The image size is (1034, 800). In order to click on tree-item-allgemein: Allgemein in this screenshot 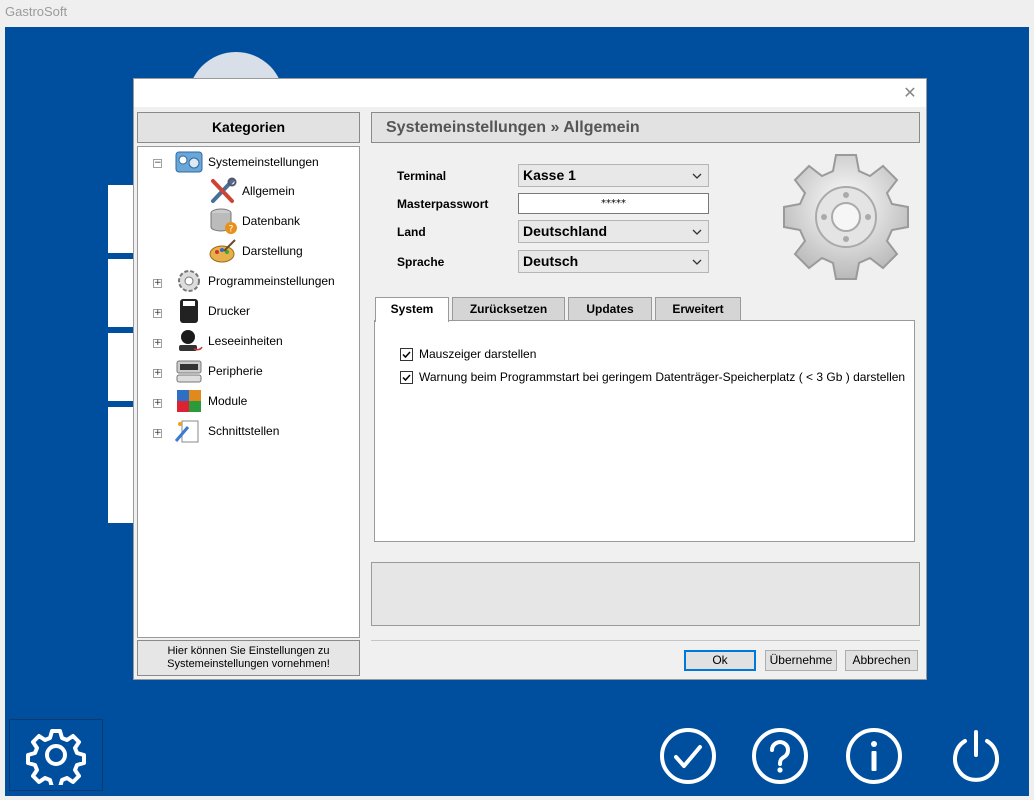, I will do `click(251, 190)`.